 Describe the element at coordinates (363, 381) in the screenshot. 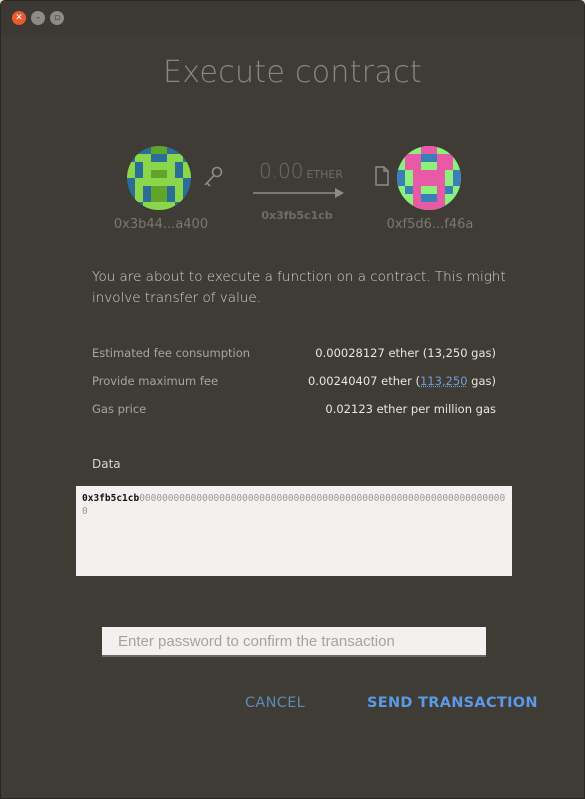

I see `max-fee-prefix: 0.00240407 ether (` at that location.